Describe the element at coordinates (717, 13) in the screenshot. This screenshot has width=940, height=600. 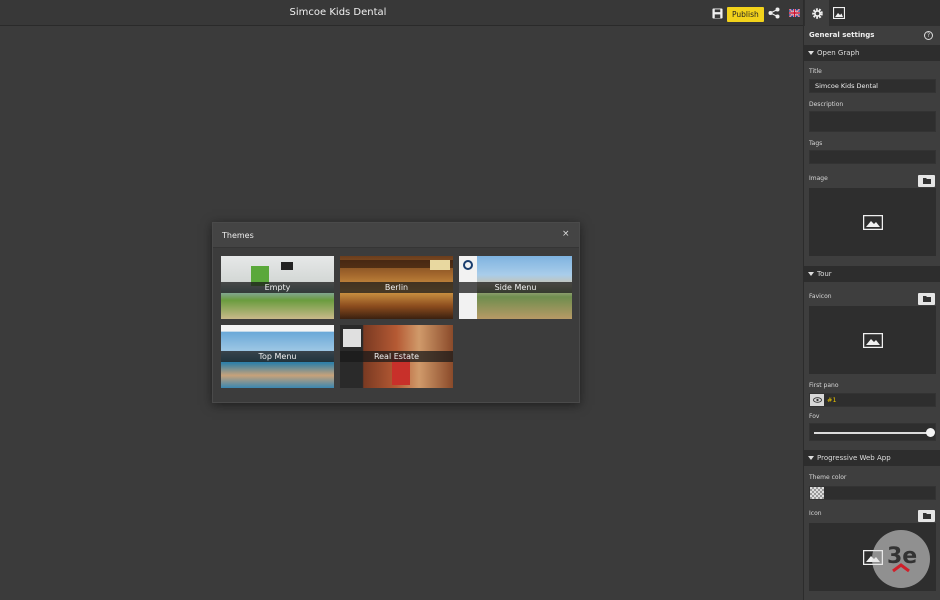
I see `save-icon` at that location.